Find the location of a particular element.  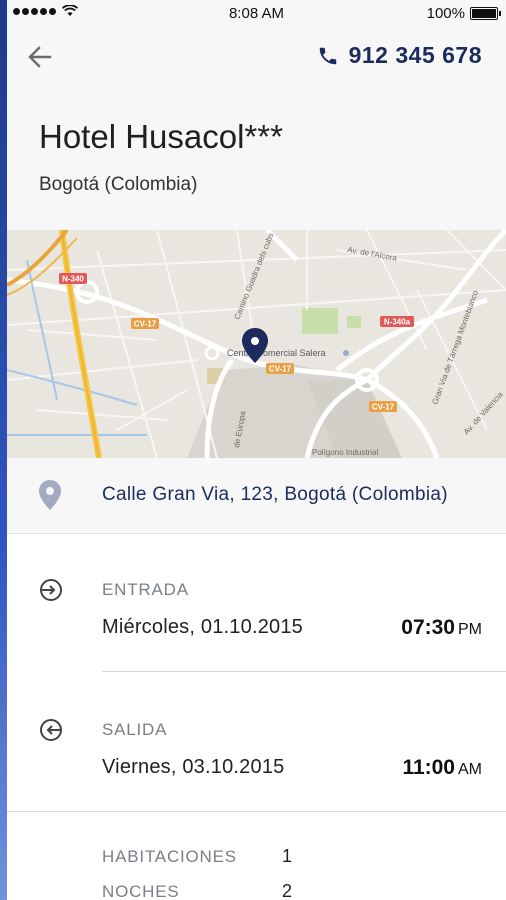

battery-percent: 100% is located at coordinates (445, 13).